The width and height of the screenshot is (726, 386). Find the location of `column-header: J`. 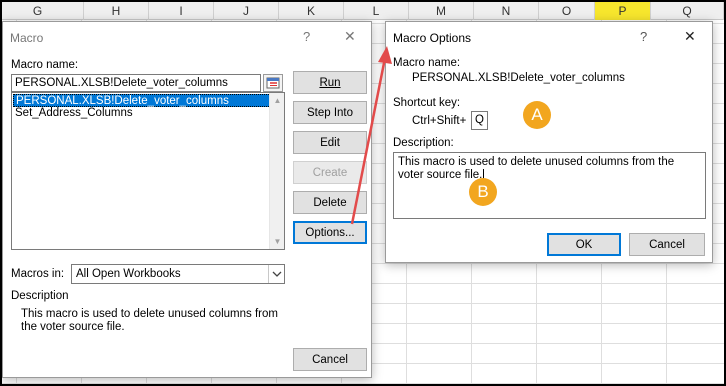

column-header: J is located at coordinates (246, 11).